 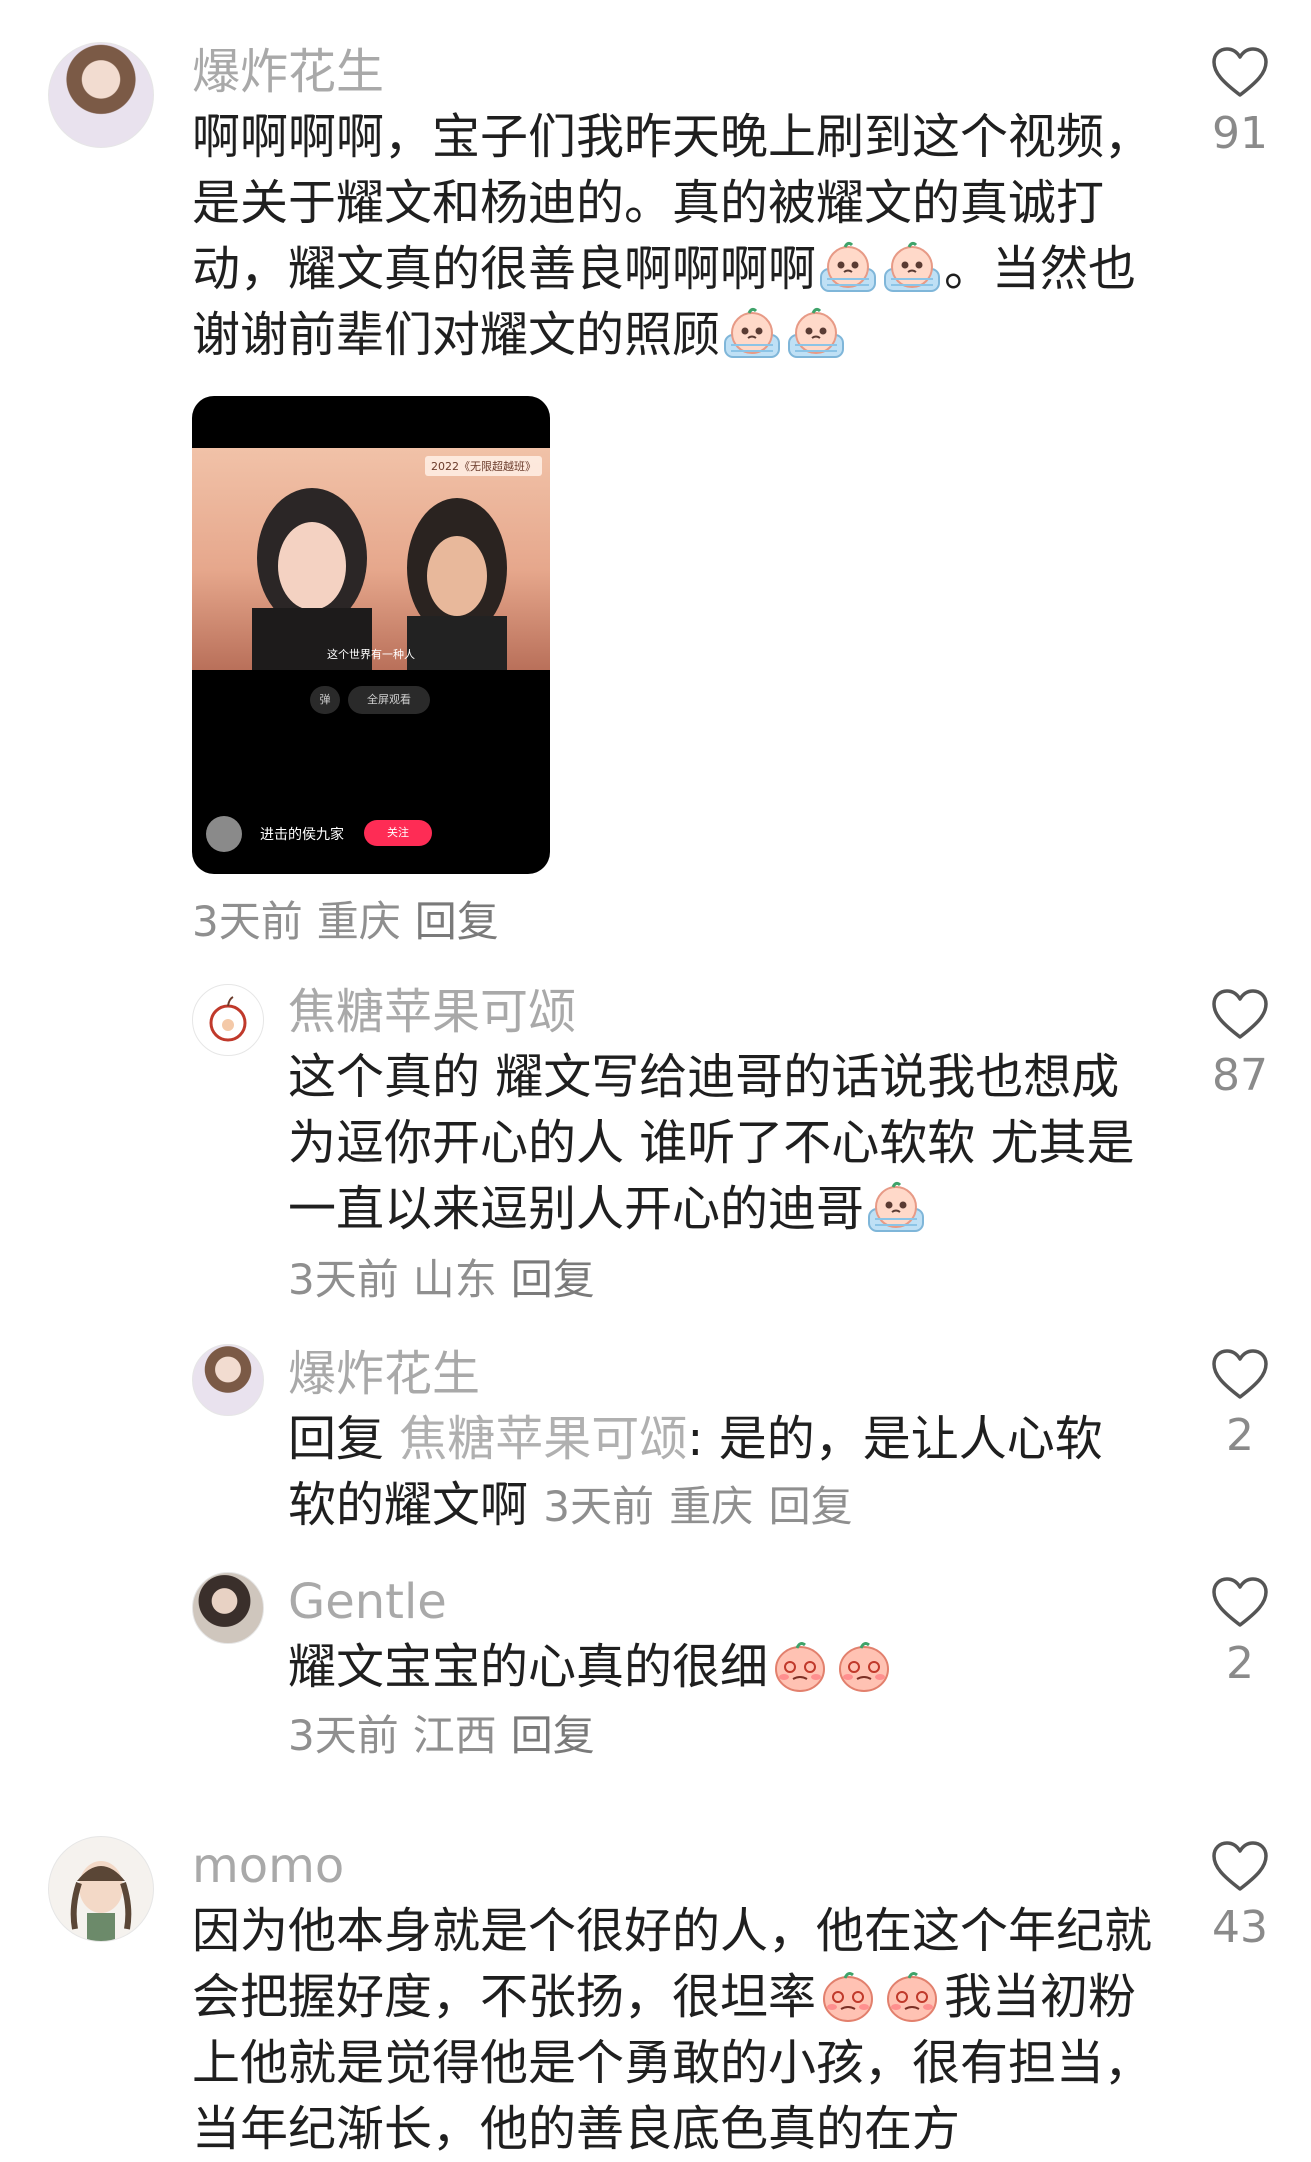 What do you see at coordinates (101, 1901) in the screenshot?
I see `cartoon-girl-avatar-icon` at bounding box center [101, 1901].